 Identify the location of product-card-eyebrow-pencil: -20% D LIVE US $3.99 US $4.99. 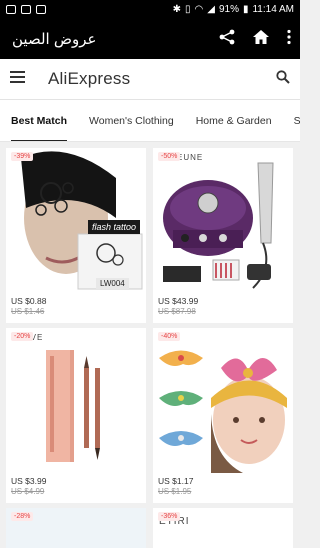
(76, 415).